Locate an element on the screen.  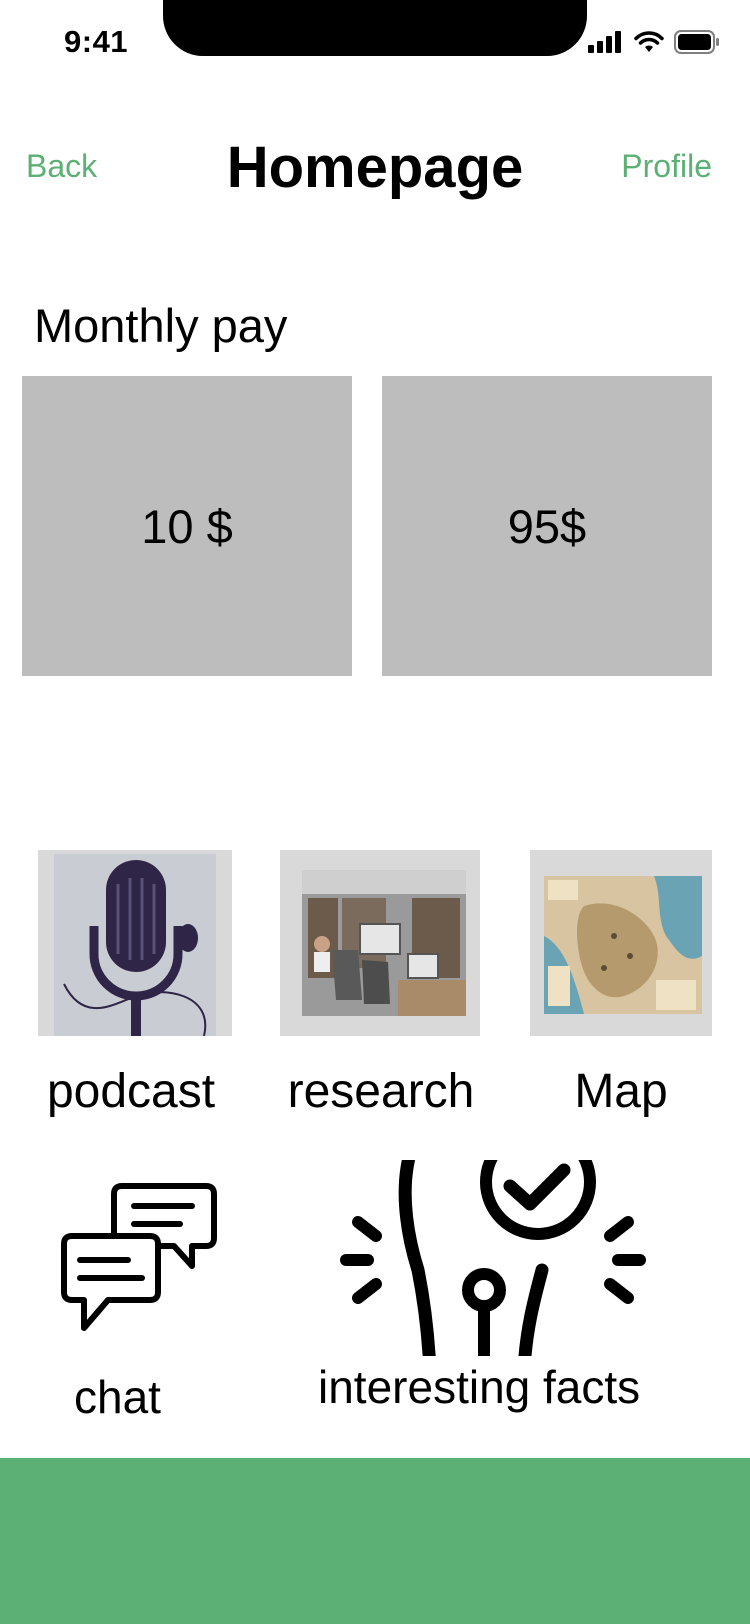
podcast-tile is located at coordinates (135, 943).